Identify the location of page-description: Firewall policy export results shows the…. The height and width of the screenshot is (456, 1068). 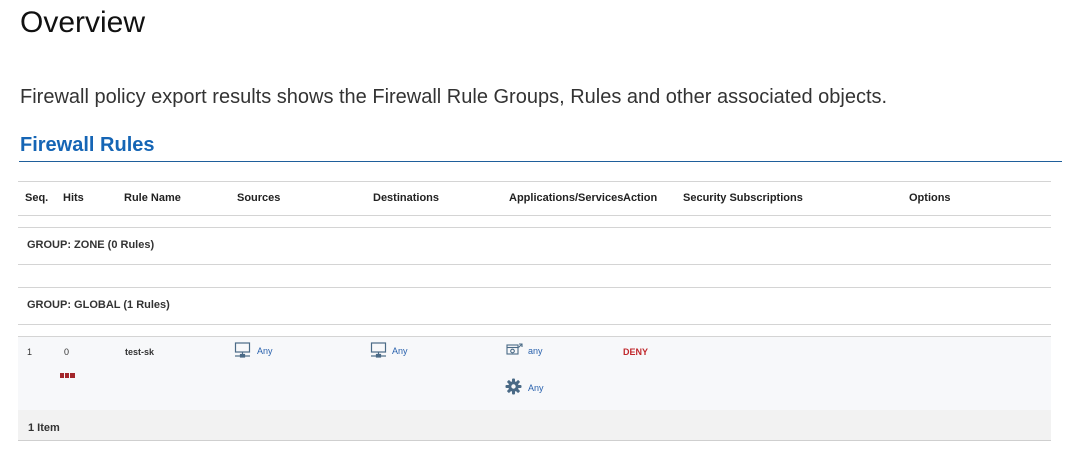
(454, 97).